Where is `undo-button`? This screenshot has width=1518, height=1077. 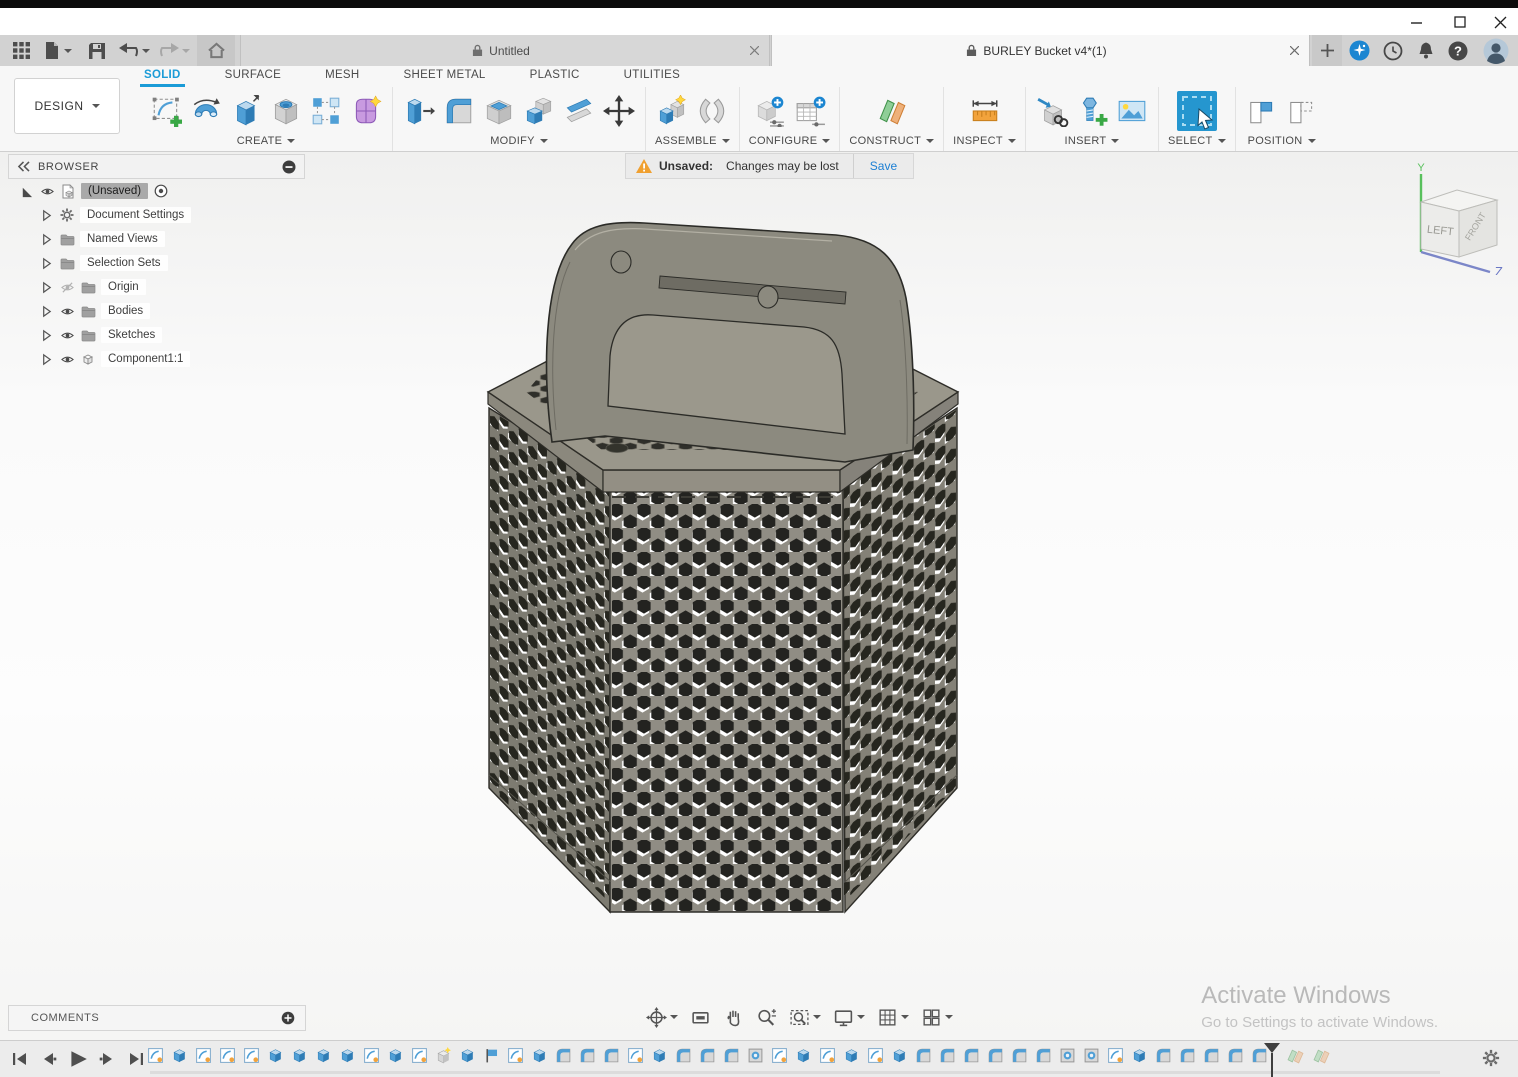
undo-button is located at coordinates (134, 50).